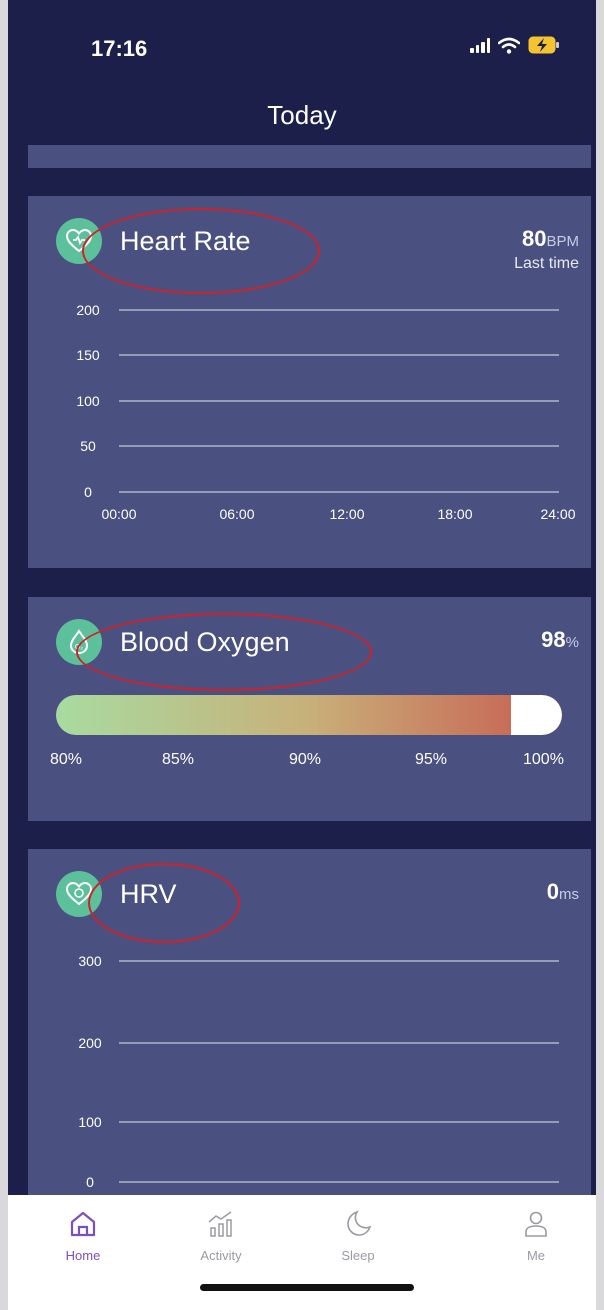 The image size is (604, 1310). What do you see at coordinates (480, 45) in the screenshot?
I see `cellular-signal-icon` at bounding box center [480, 45].